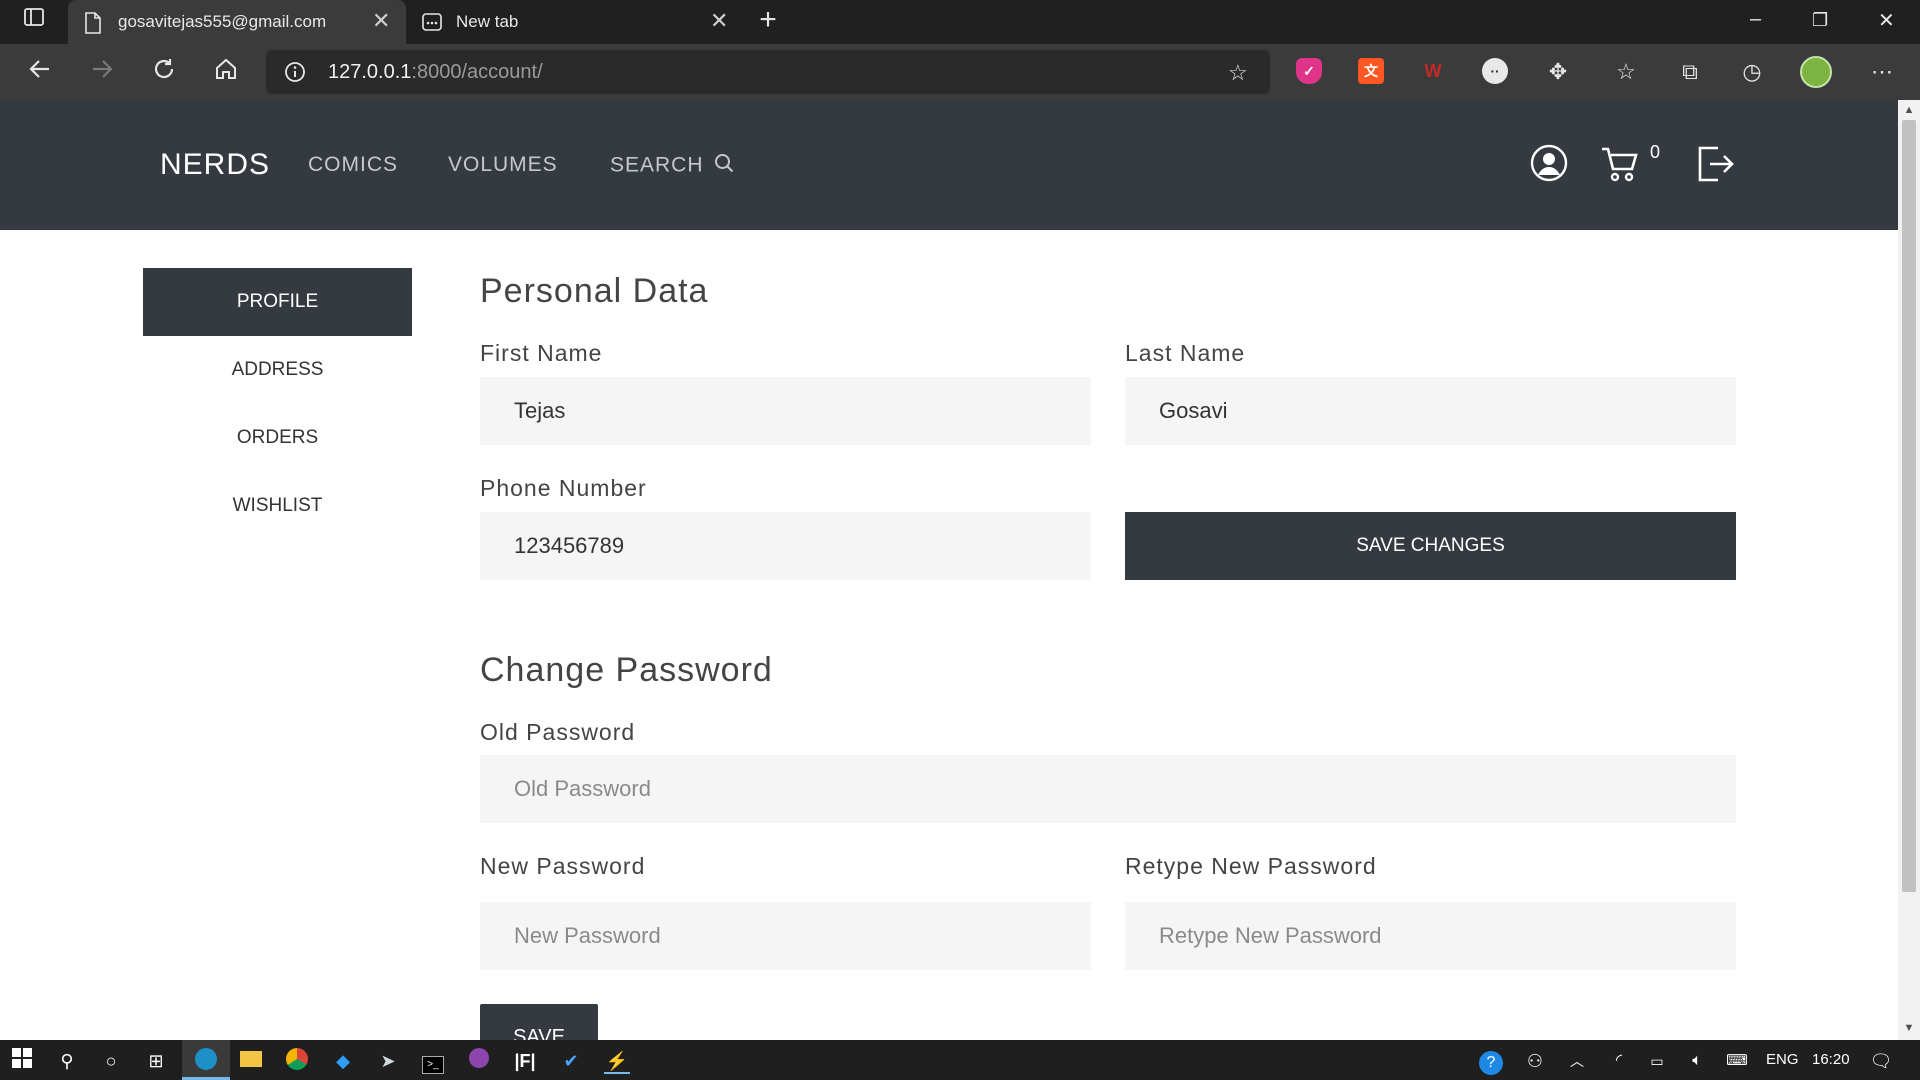 The image size is (1920, 1080). Describe the element at coordinates (768, 20) in the screenshot. I see `new-tab-plus-icon: +` at that location.